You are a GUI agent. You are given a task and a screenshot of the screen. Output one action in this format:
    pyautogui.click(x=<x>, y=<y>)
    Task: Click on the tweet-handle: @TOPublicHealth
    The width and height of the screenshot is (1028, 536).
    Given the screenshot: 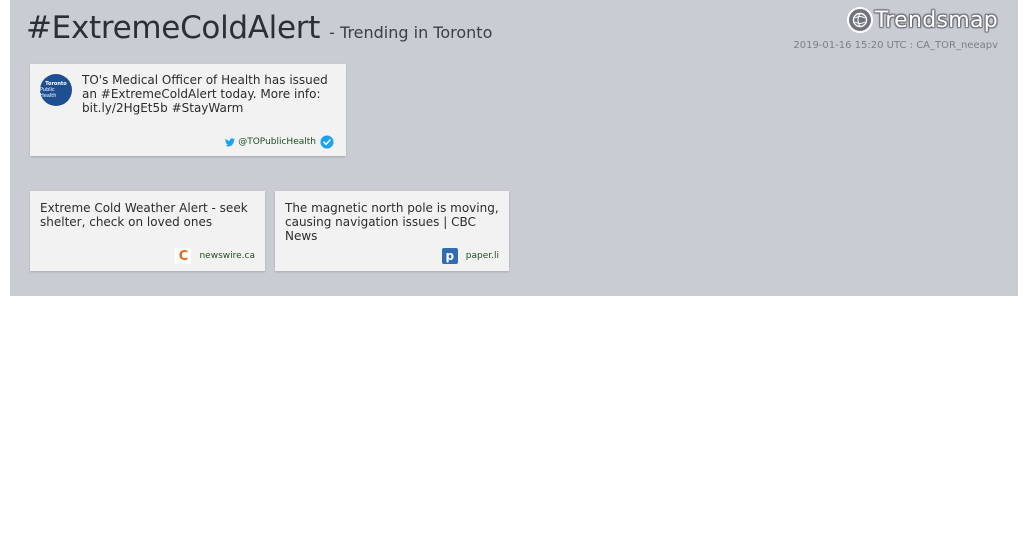 What is the action you would take?
    pyautogui.click(x=277, y=142)
    